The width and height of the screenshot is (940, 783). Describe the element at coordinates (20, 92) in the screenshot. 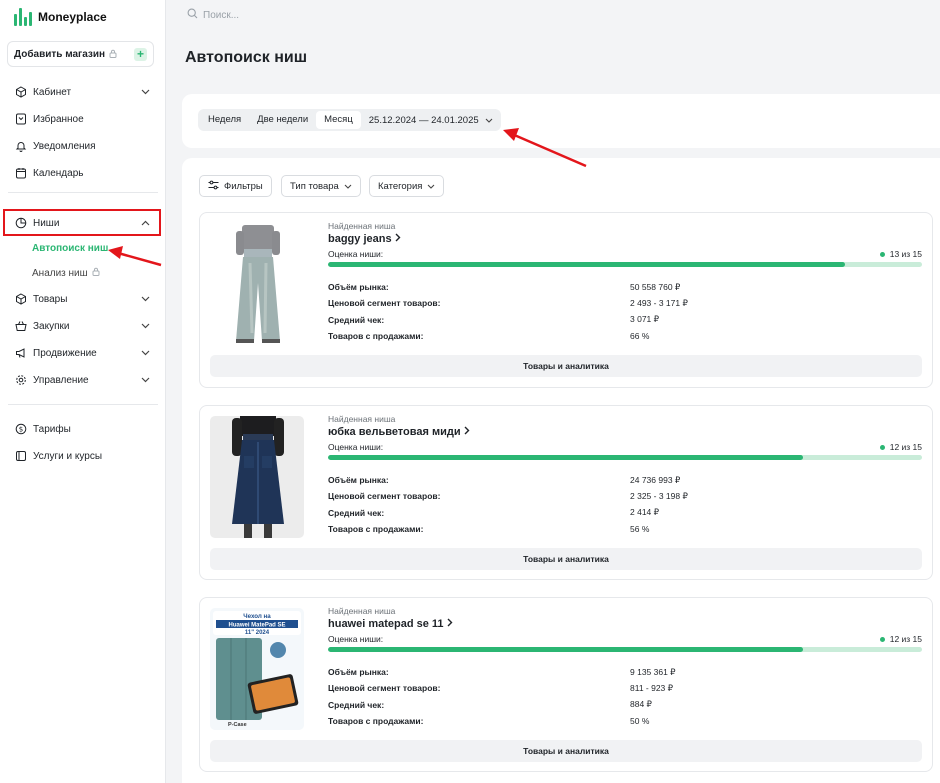

I see `box-icon` at that location.